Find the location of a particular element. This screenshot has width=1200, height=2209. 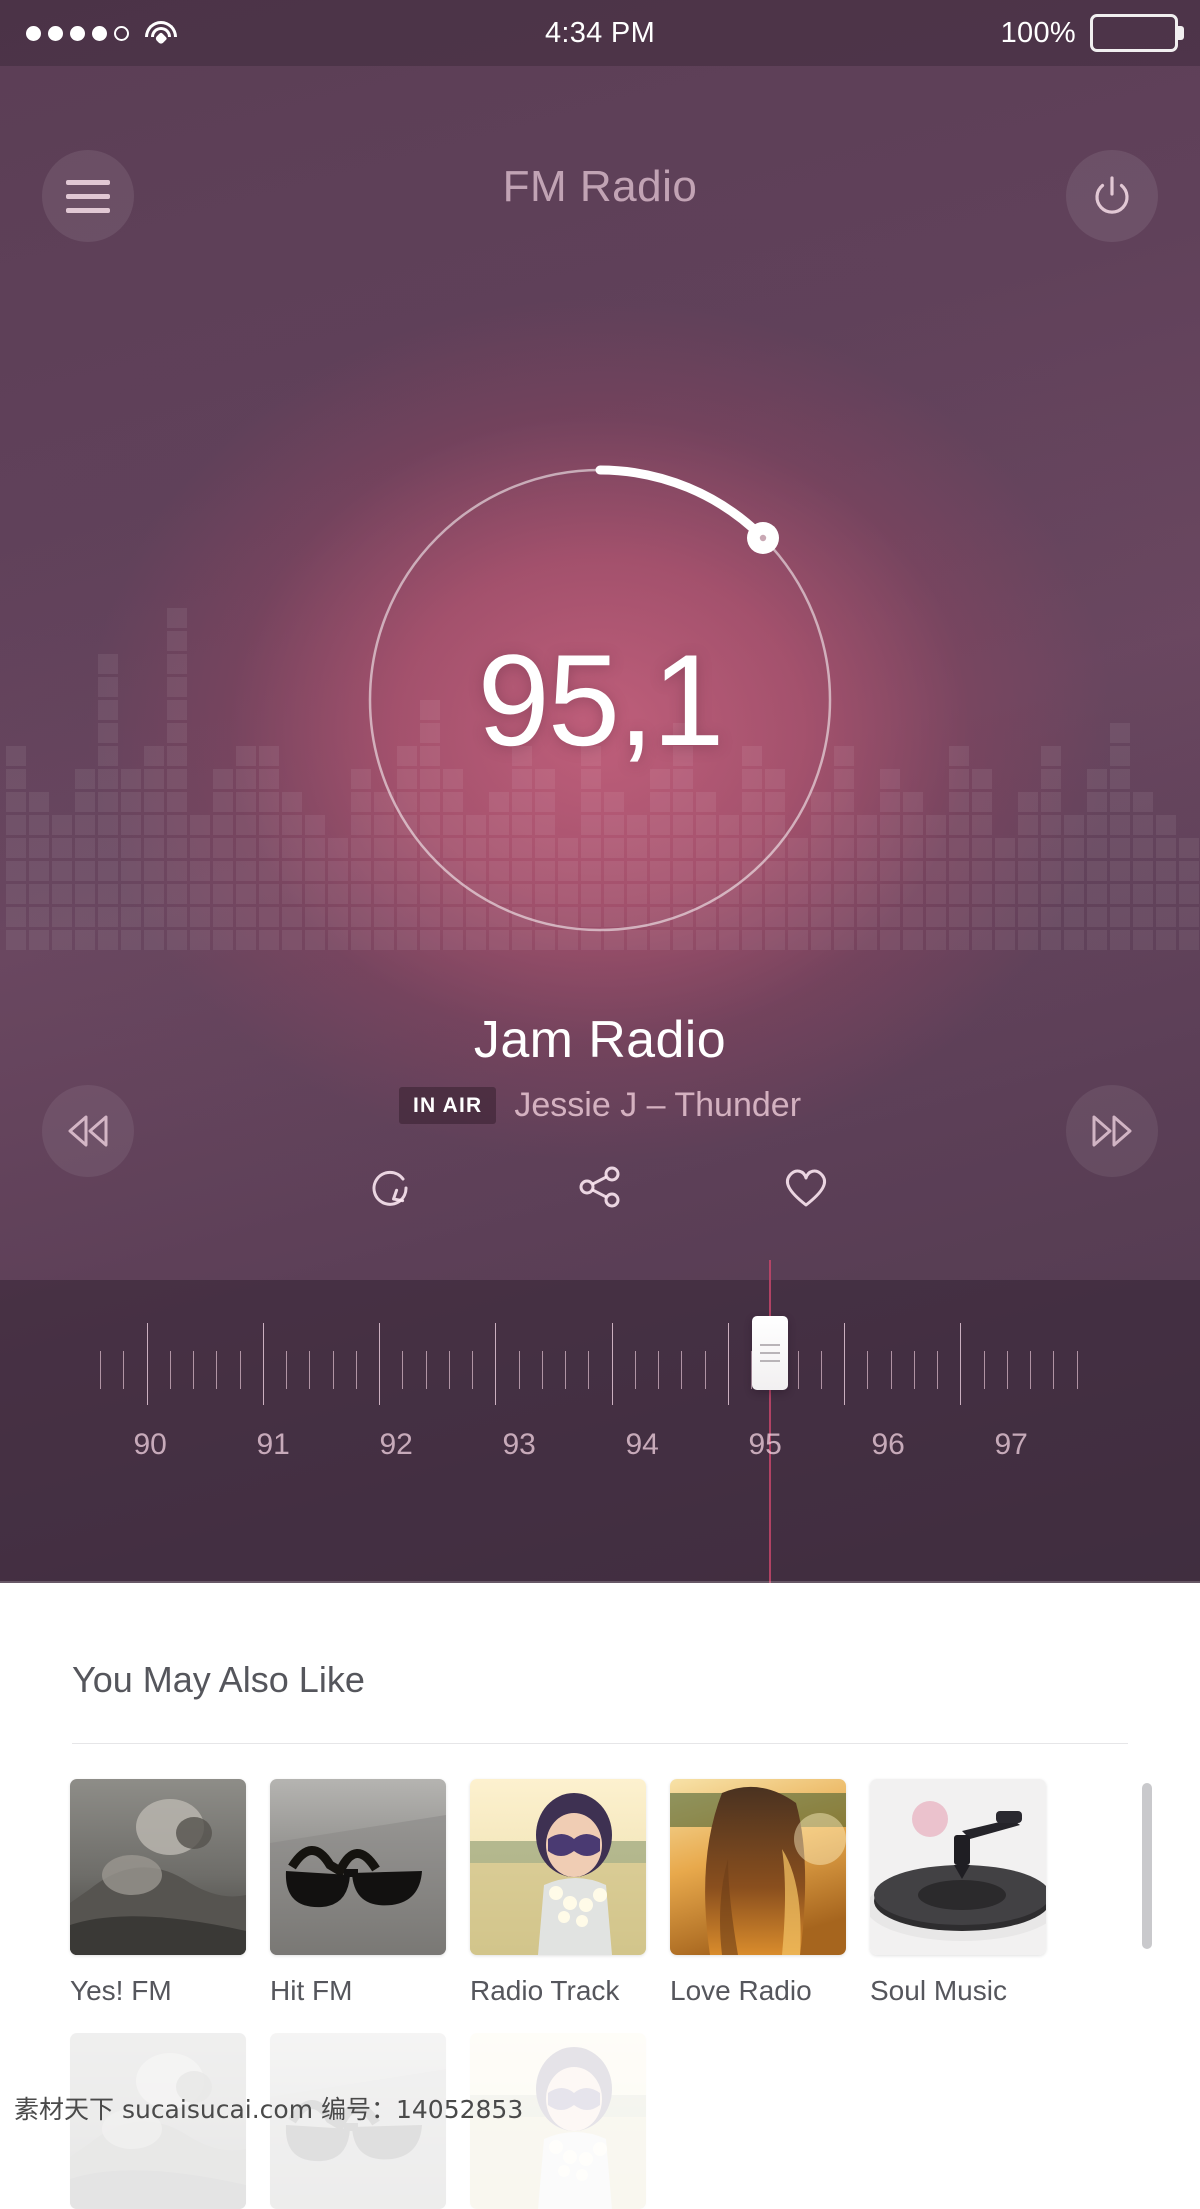

app-header: FM Radio is located at coordinates (600, 200).